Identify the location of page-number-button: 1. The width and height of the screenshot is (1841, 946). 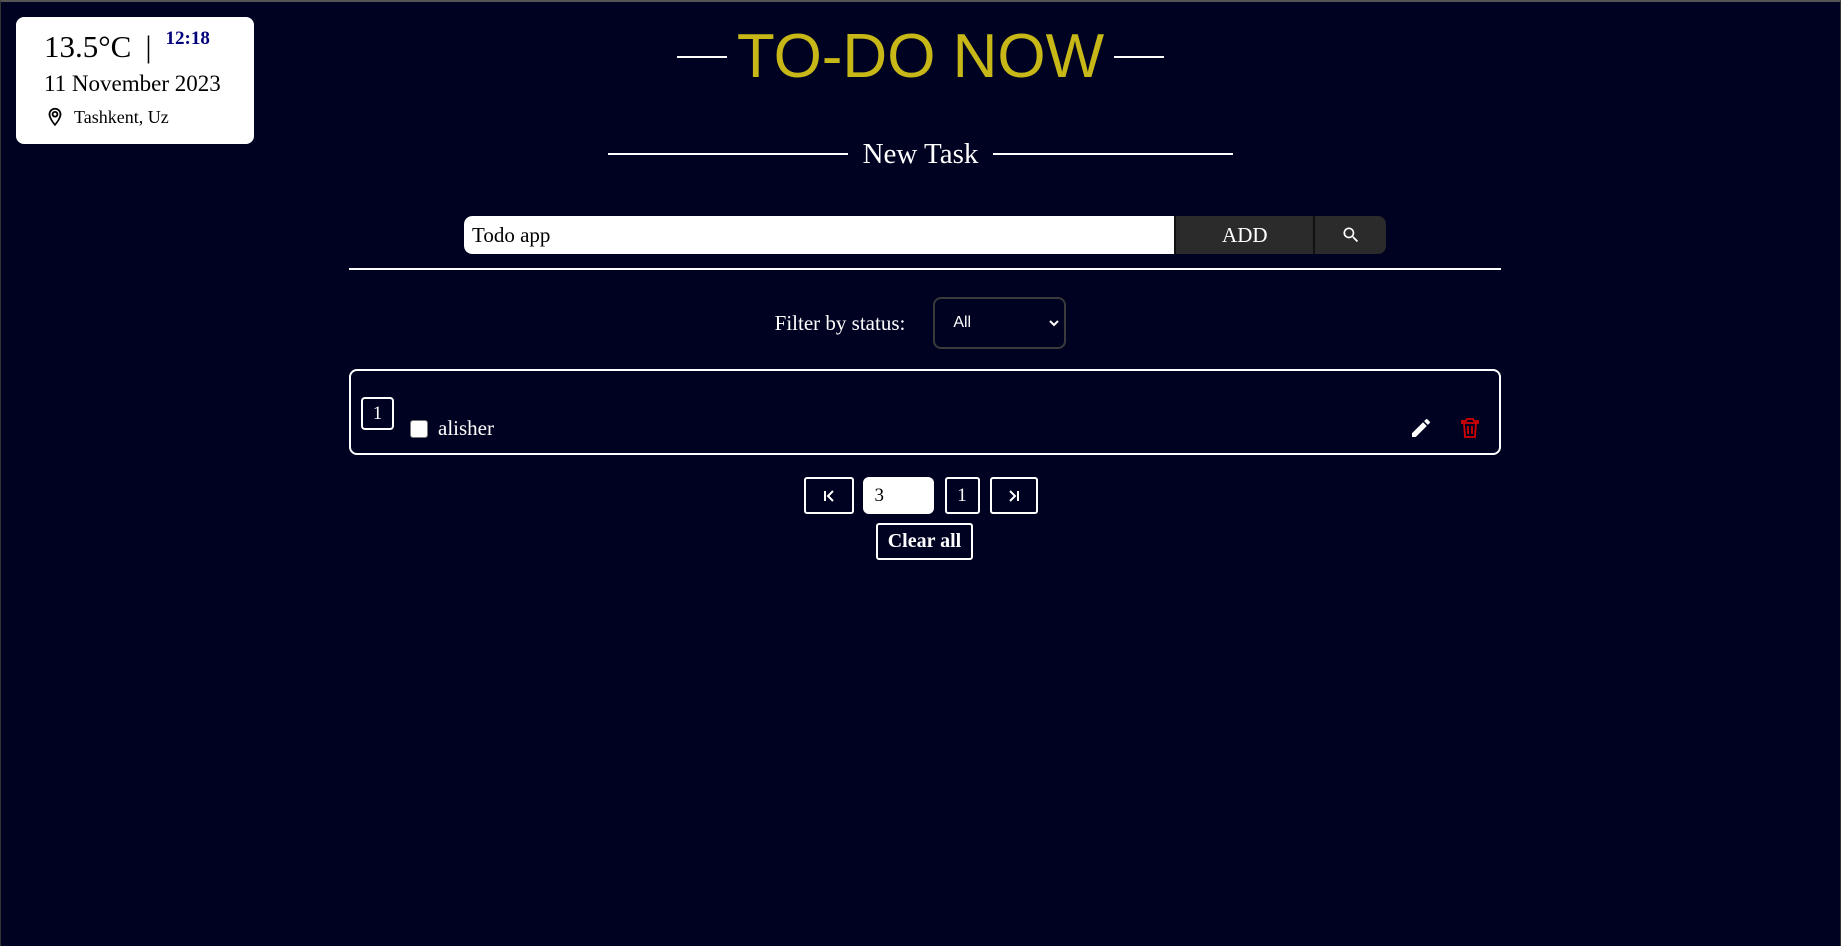
(962, 495).